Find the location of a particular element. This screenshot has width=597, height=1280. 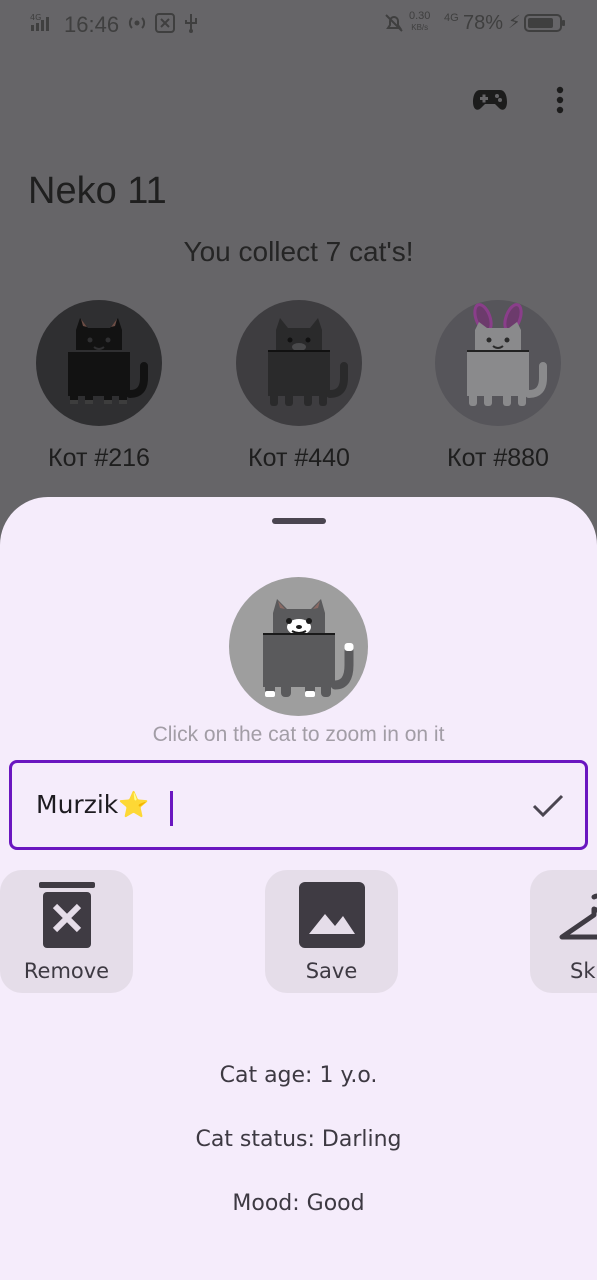

cat-name: Кот #880 is located at coordinates (498, 458).